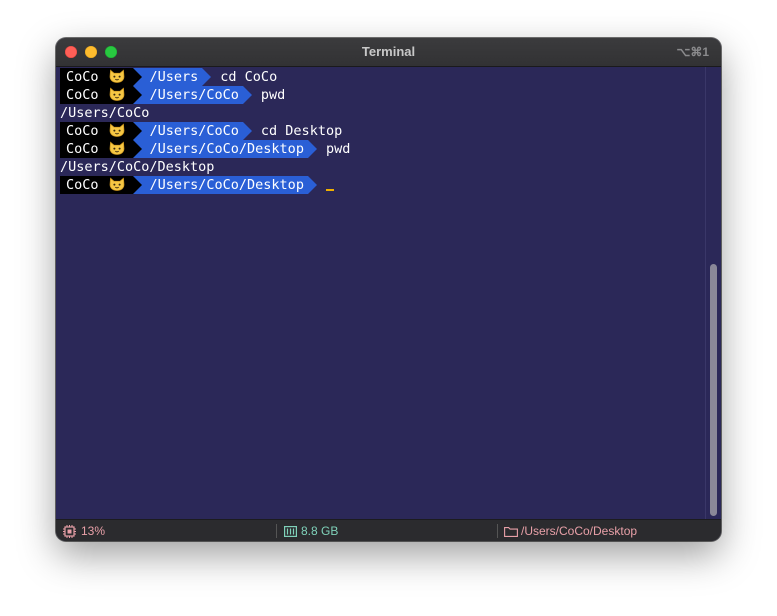 This screenshot has width=777, height=616. I want to click on cpu-icon, so click(70, 530).